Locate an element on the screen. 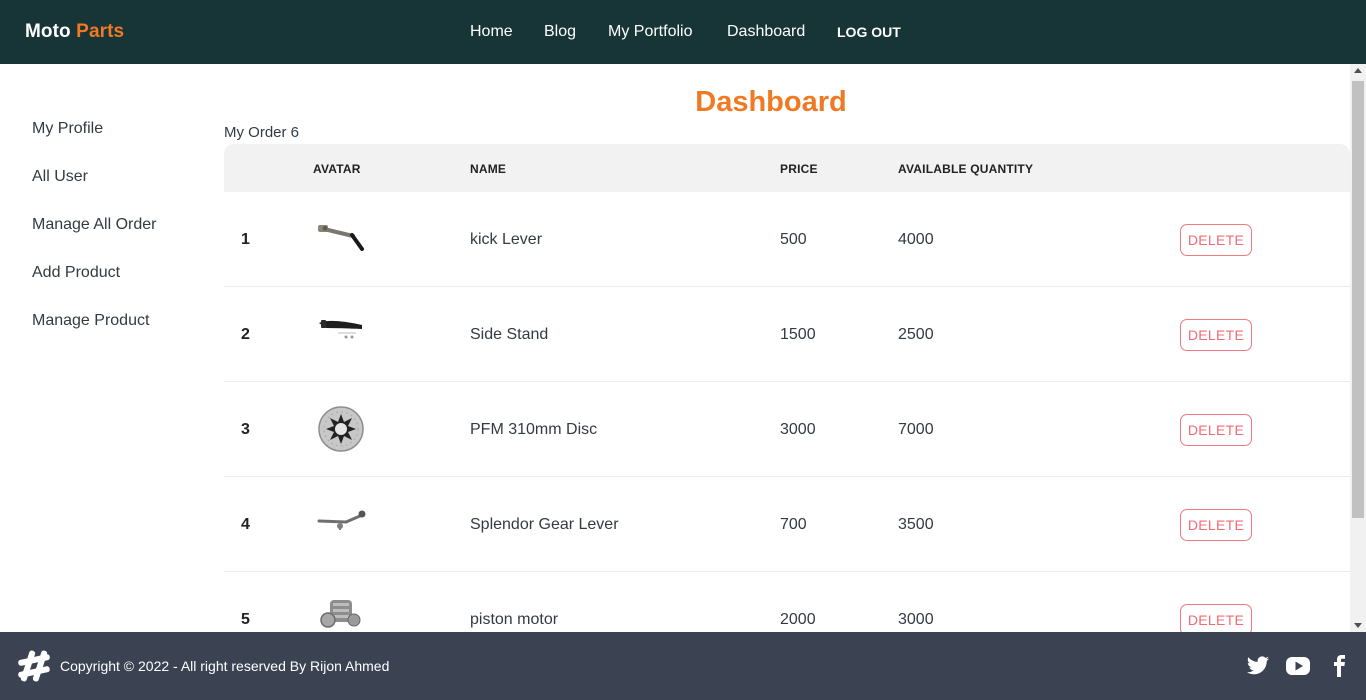 This screenshot has width=1366, height=700. product-price: 500 is located at coordinates (793, 239).